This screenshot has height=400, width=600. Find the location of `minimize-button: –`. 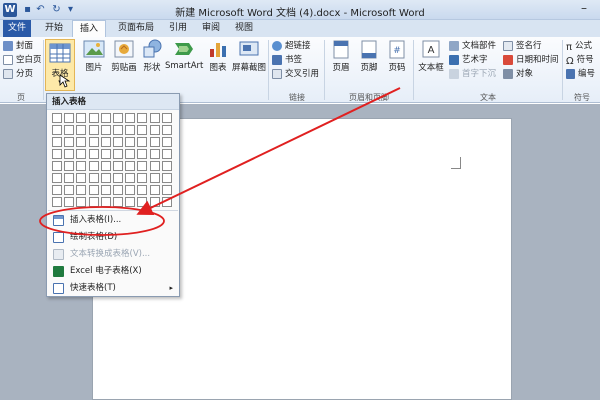

minimize-button: – is located at coordinates (584, 9).